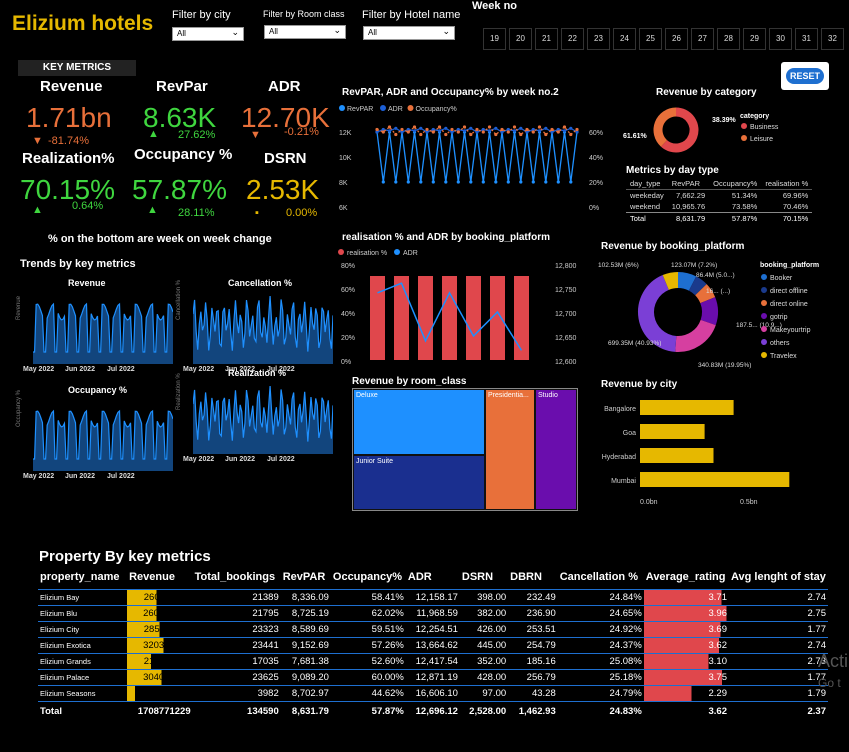  What do you see at coordinates (702, 39) in the screenshot?
I see `week-button-27: 27` at bounding box center [702, 39].